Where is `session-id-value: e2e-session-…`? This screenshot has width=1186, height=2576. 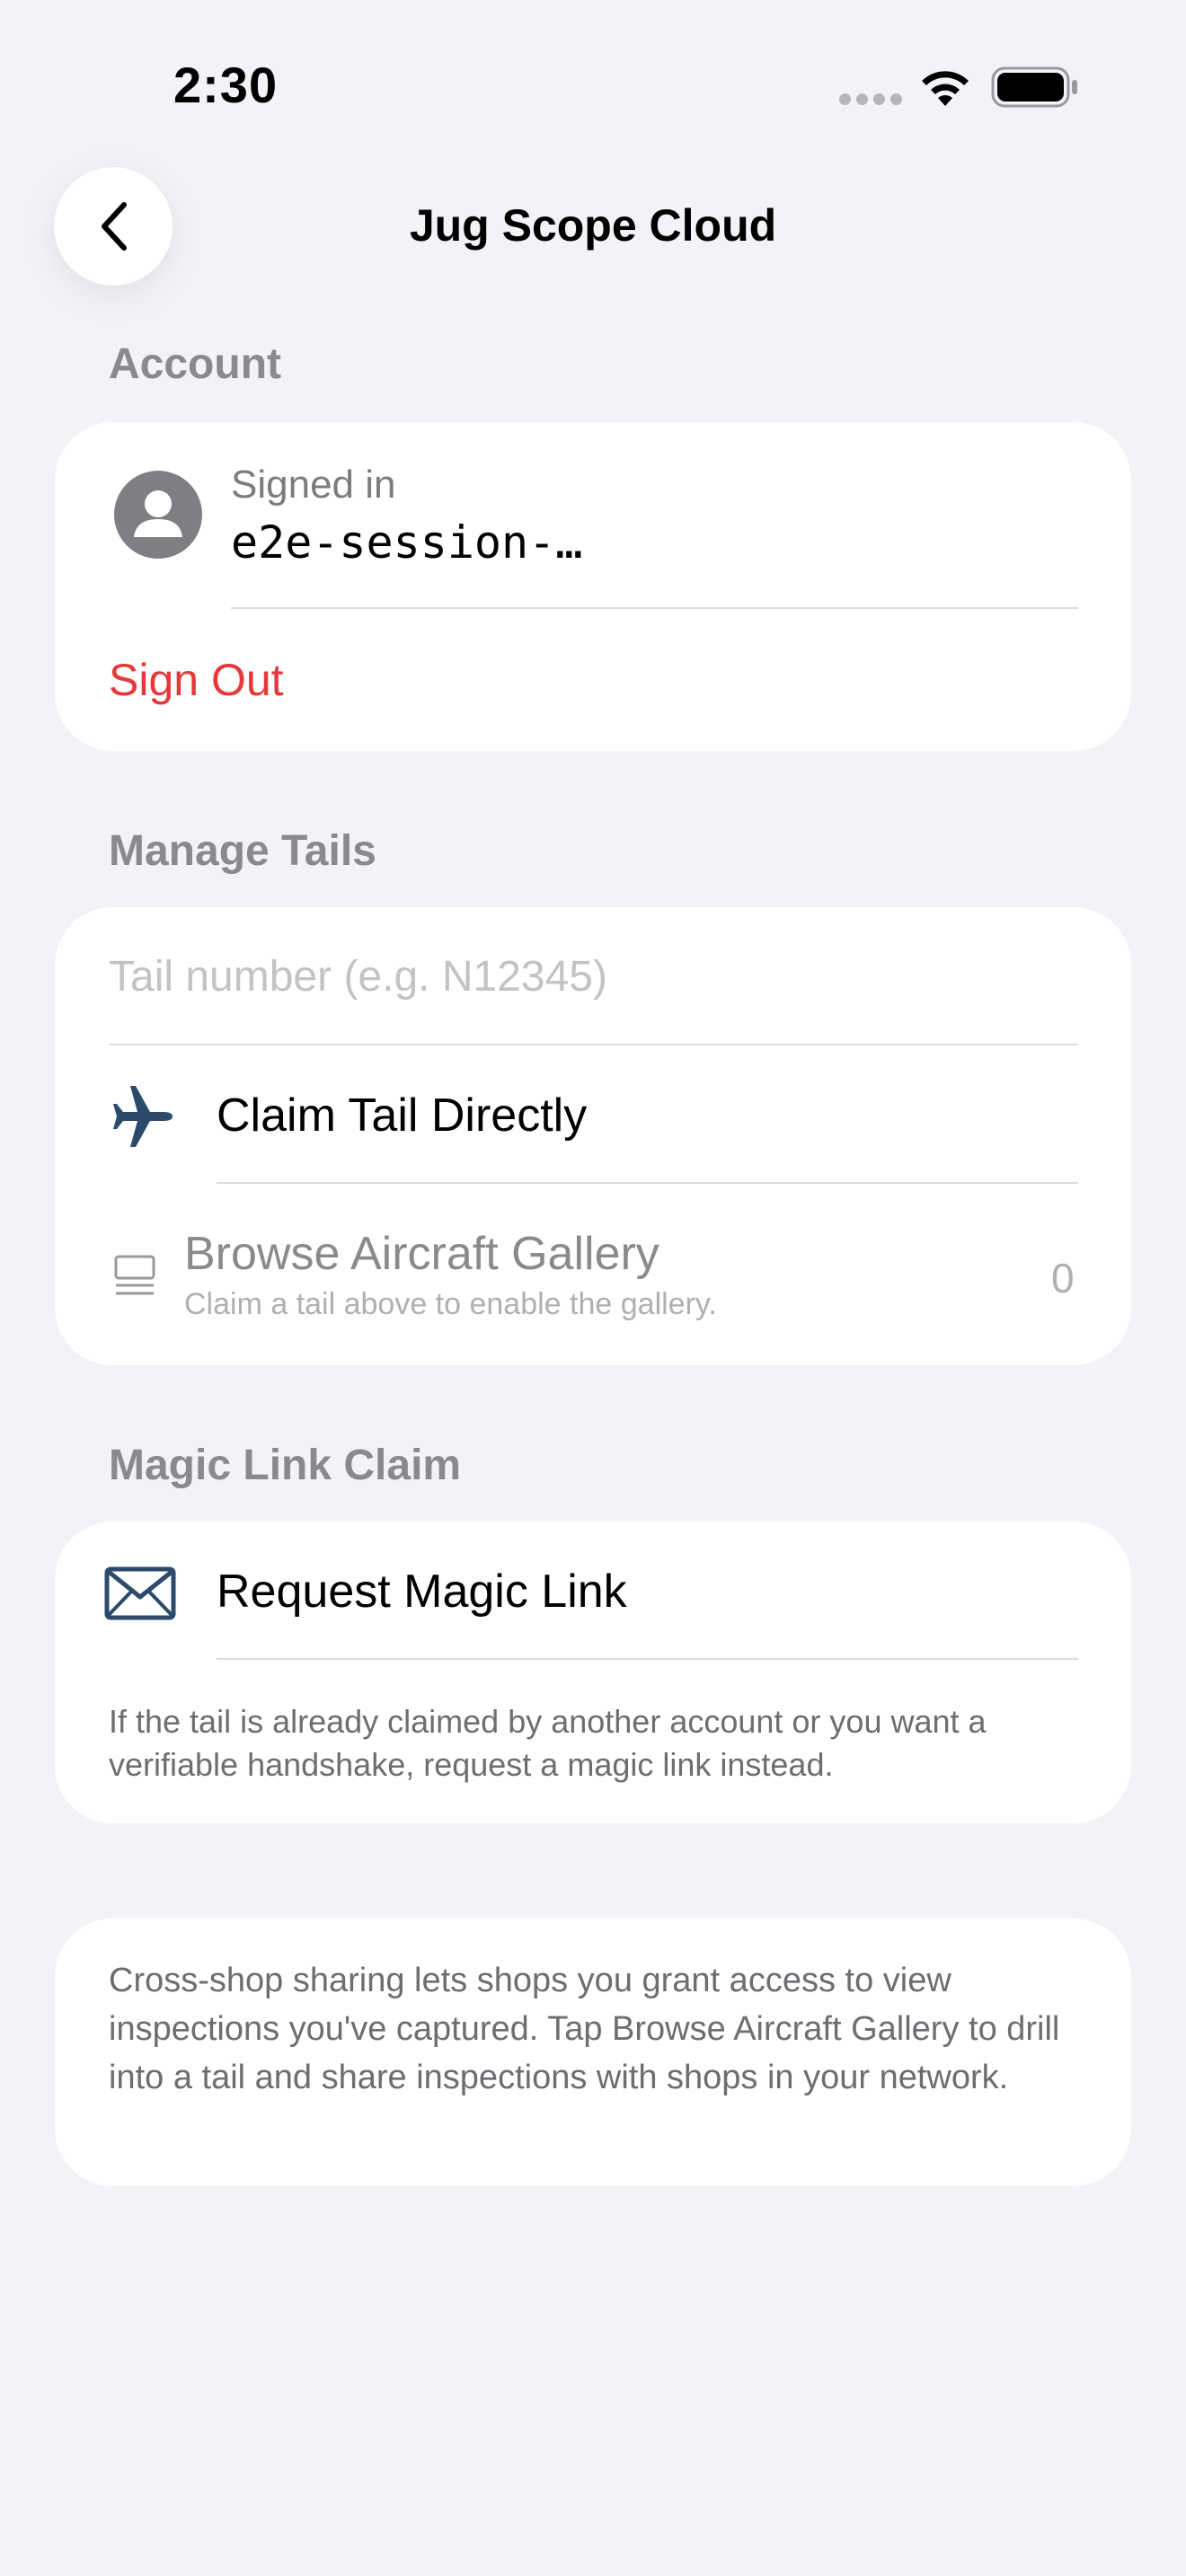
session-id-value: e2e-session-… is located at coordinates (407, 542).